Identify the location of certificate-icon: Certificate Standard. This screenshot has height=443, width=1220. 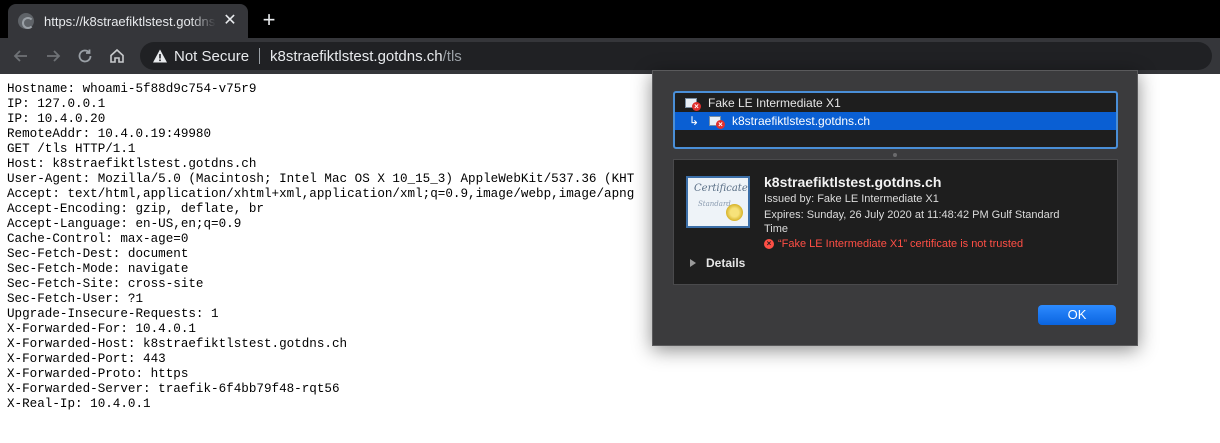
(718, 202).